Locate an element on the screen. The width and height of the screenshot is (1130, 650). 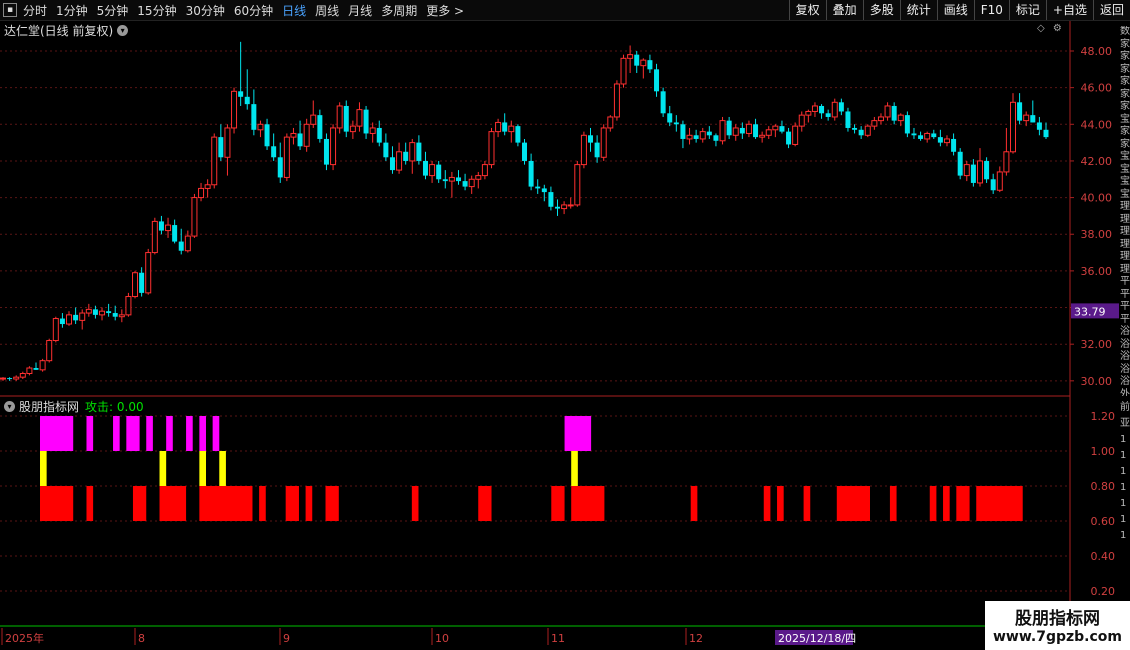
current-price-label: 33.79 is located at coordinates (1090, 311).